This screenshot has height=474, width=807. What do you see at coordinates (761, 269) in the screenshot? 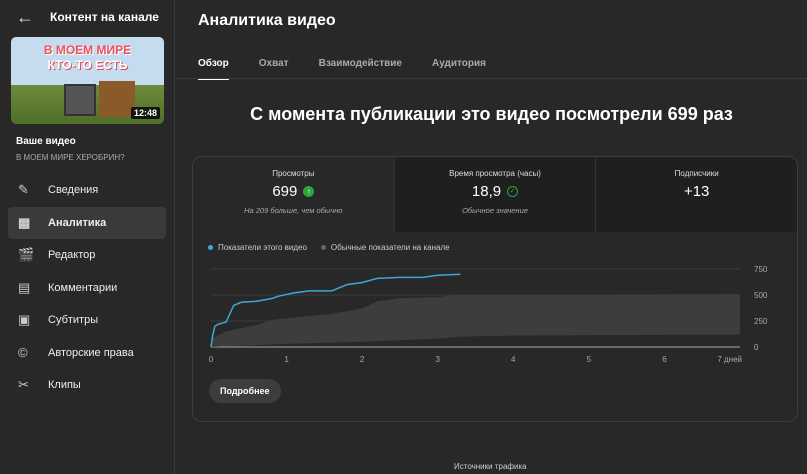
I see `y-tick-label: 750` at bounding box center [761, 269].